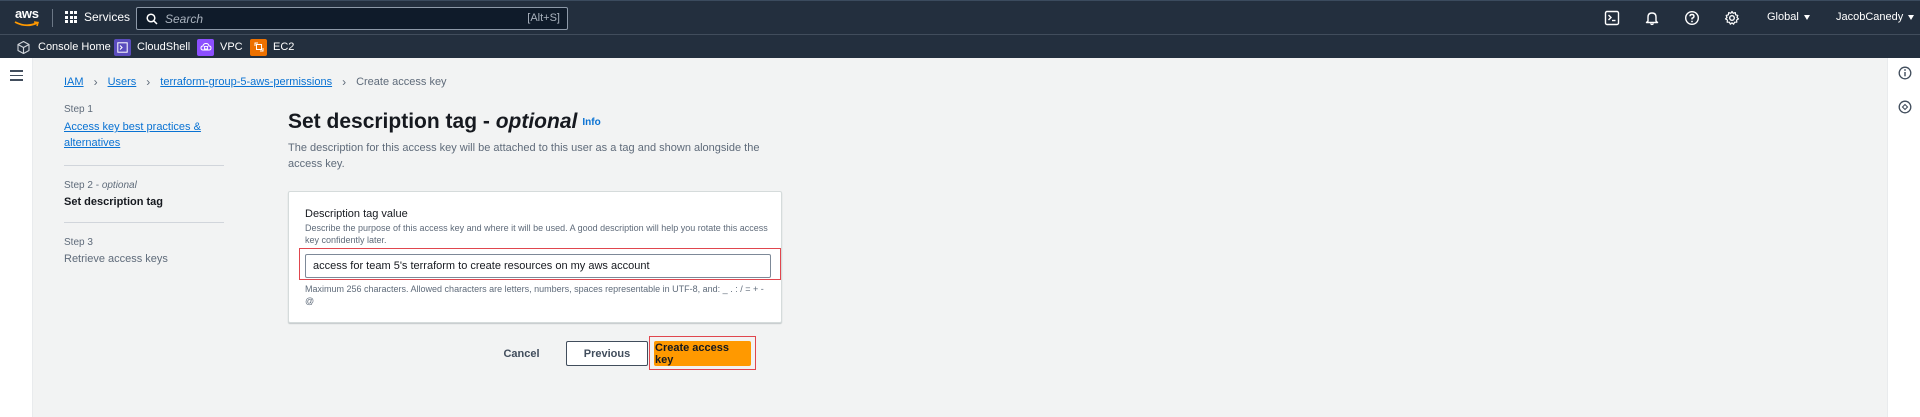  I want to click on top-navigation: aws Services [Alt+S] G, so click(960, 17).